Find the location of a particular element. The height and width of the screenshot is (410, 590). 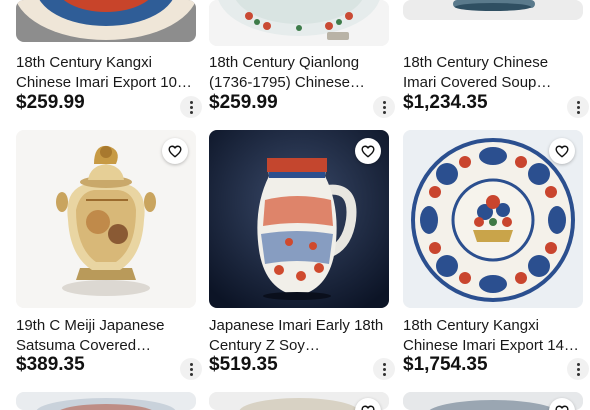

listing-price: $1,754.35 is located at coordinates (445, 364).